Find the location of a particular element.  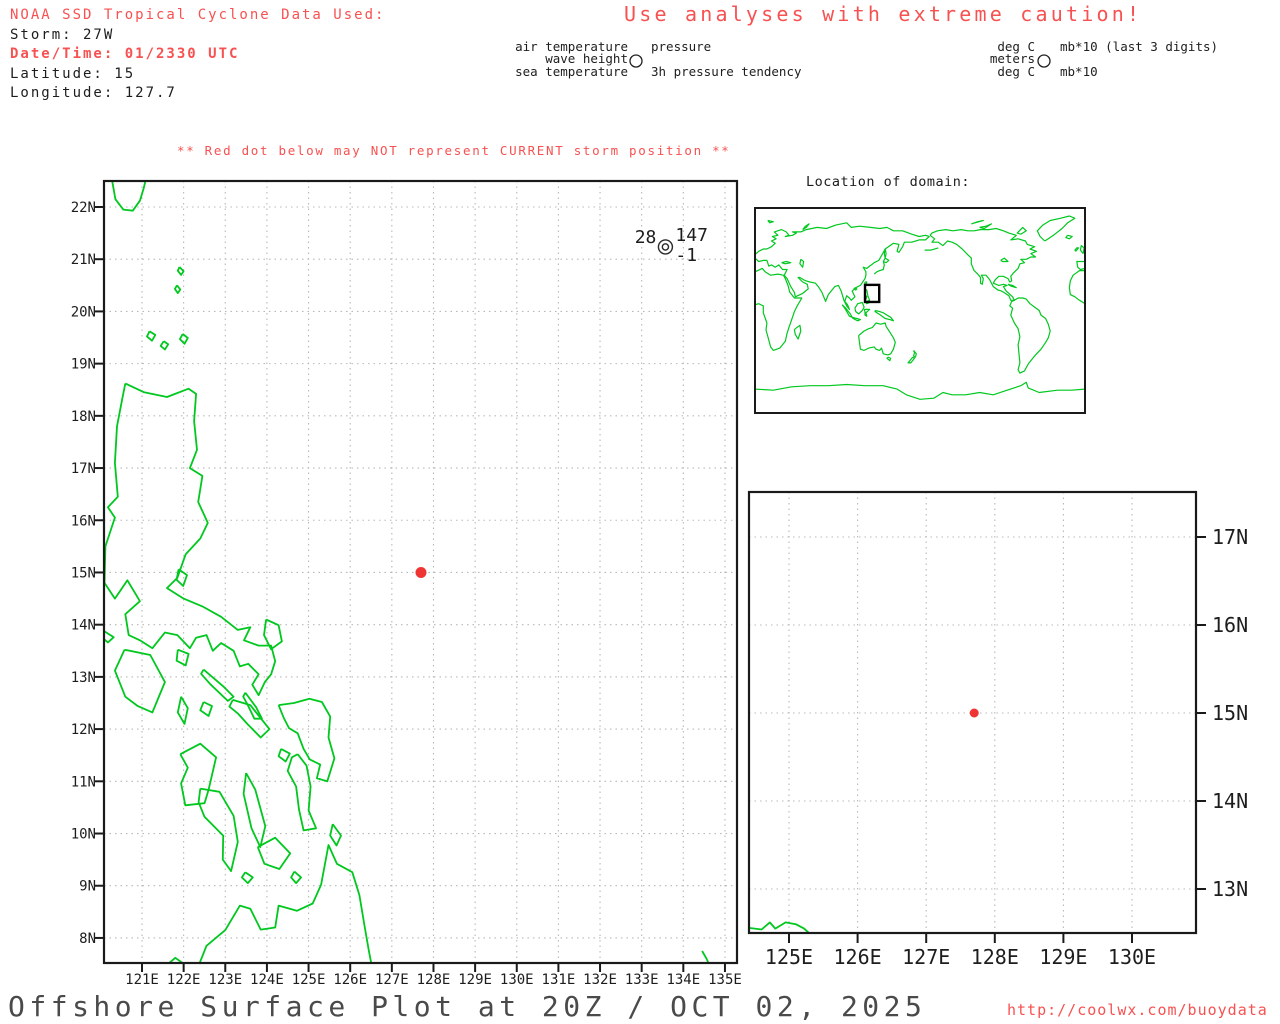

world-inset-map is located at coordinates (920, 310).